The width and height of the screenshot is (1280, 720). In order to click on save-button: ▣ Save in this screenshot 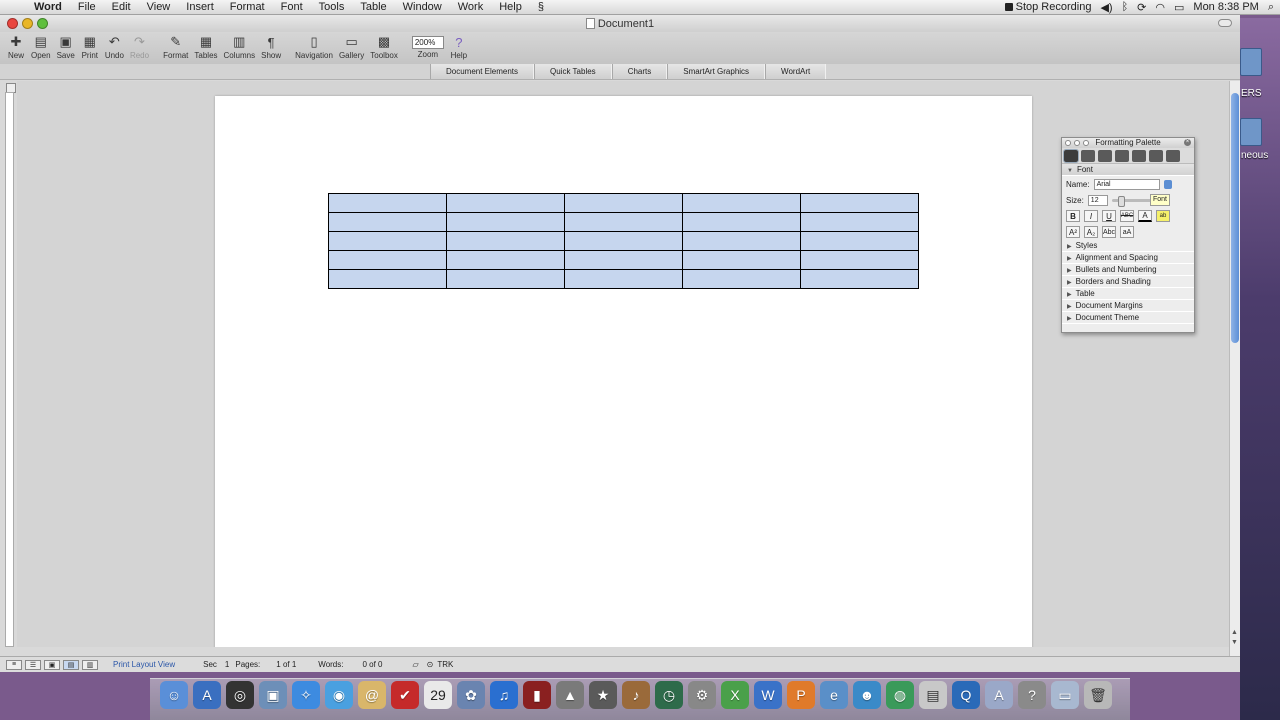, I will do `click(66, 46)`.